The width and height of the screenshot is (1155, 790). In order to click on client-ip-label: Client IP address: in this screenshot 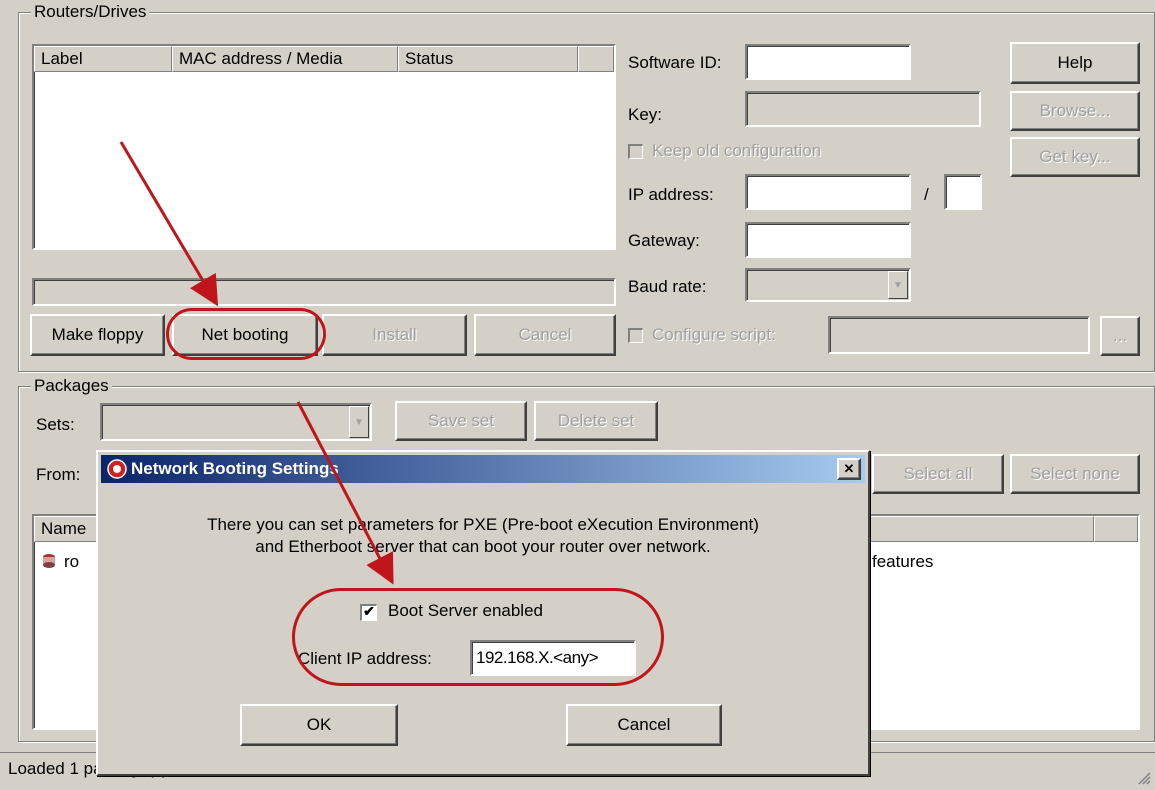, I will do `click(365, 658)`.